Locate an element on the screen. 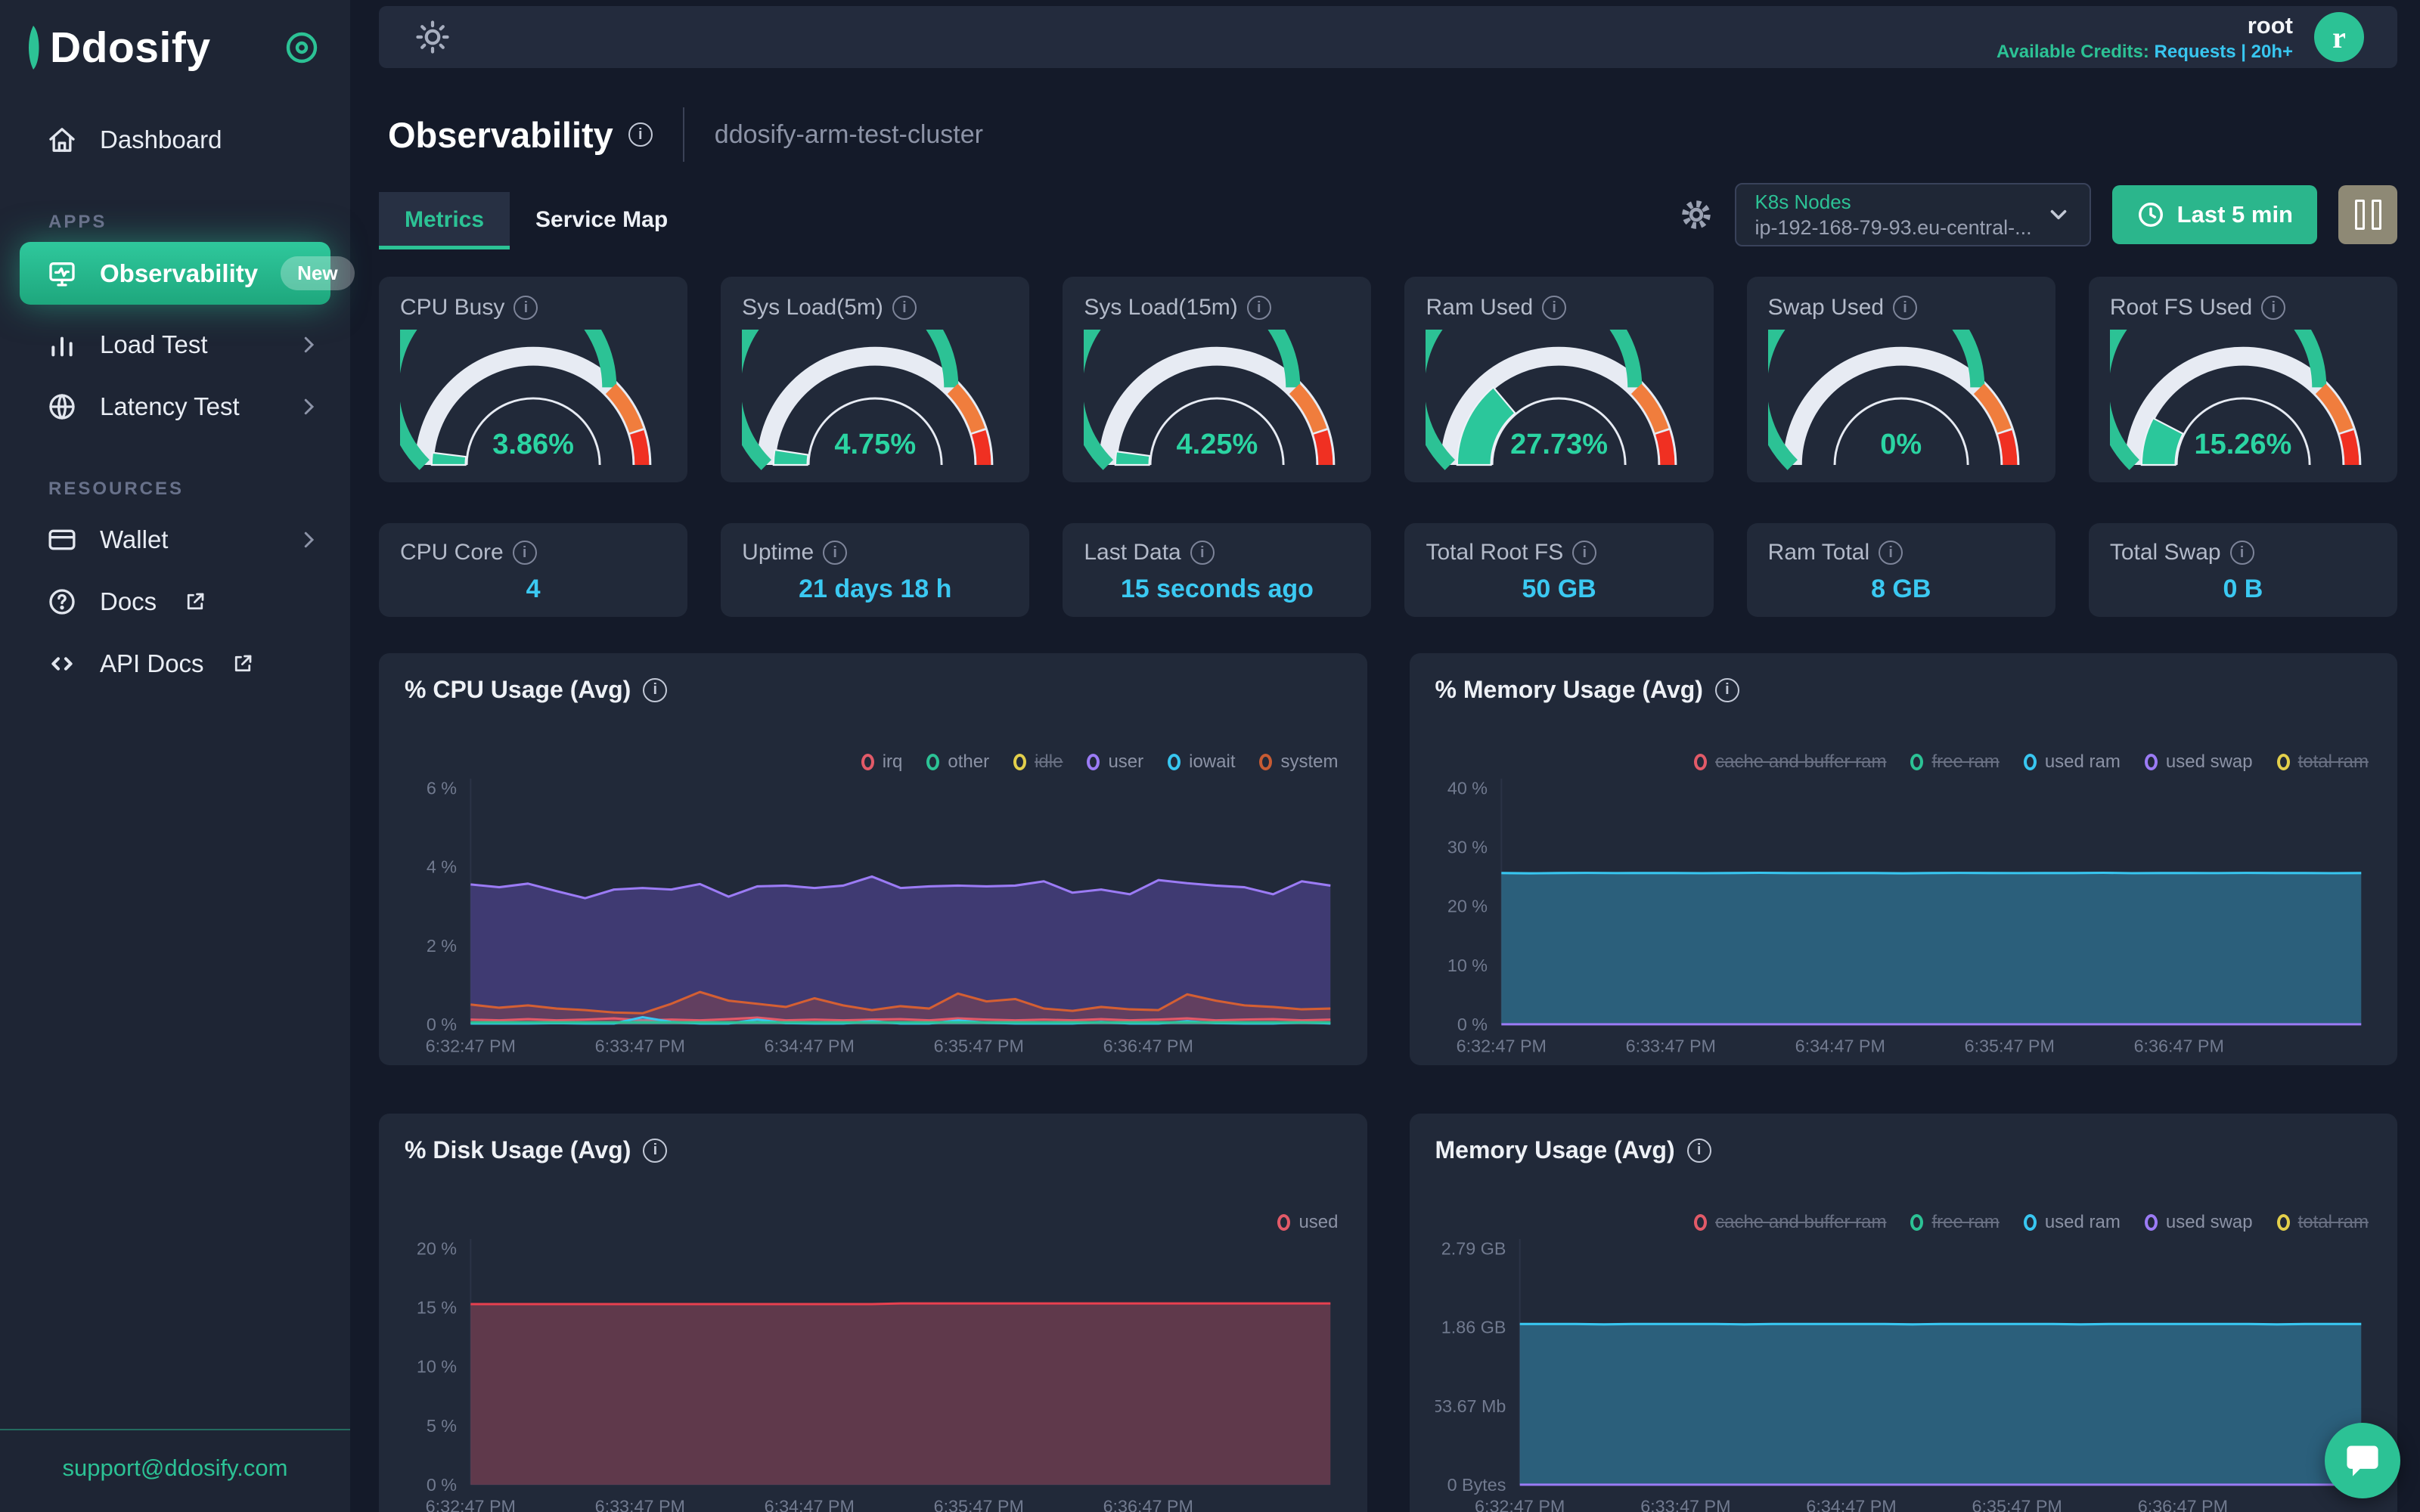 The width and height of the screenshot is (2420, 1512). chart-title: % Disk Usage (Avg) is located at coordinates (518, 1149).